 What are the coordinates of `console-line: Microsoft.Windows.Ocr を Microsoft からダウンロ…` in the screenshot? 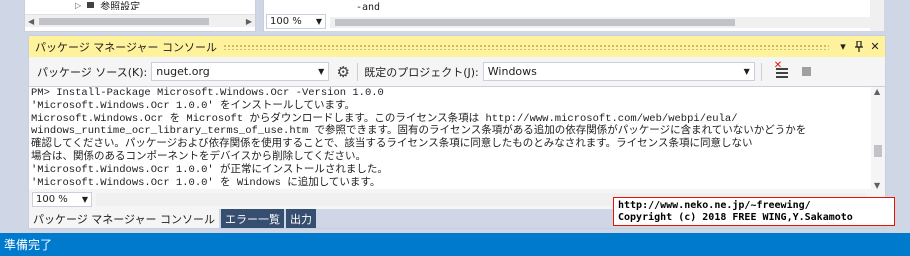 It's located at (384, 118).